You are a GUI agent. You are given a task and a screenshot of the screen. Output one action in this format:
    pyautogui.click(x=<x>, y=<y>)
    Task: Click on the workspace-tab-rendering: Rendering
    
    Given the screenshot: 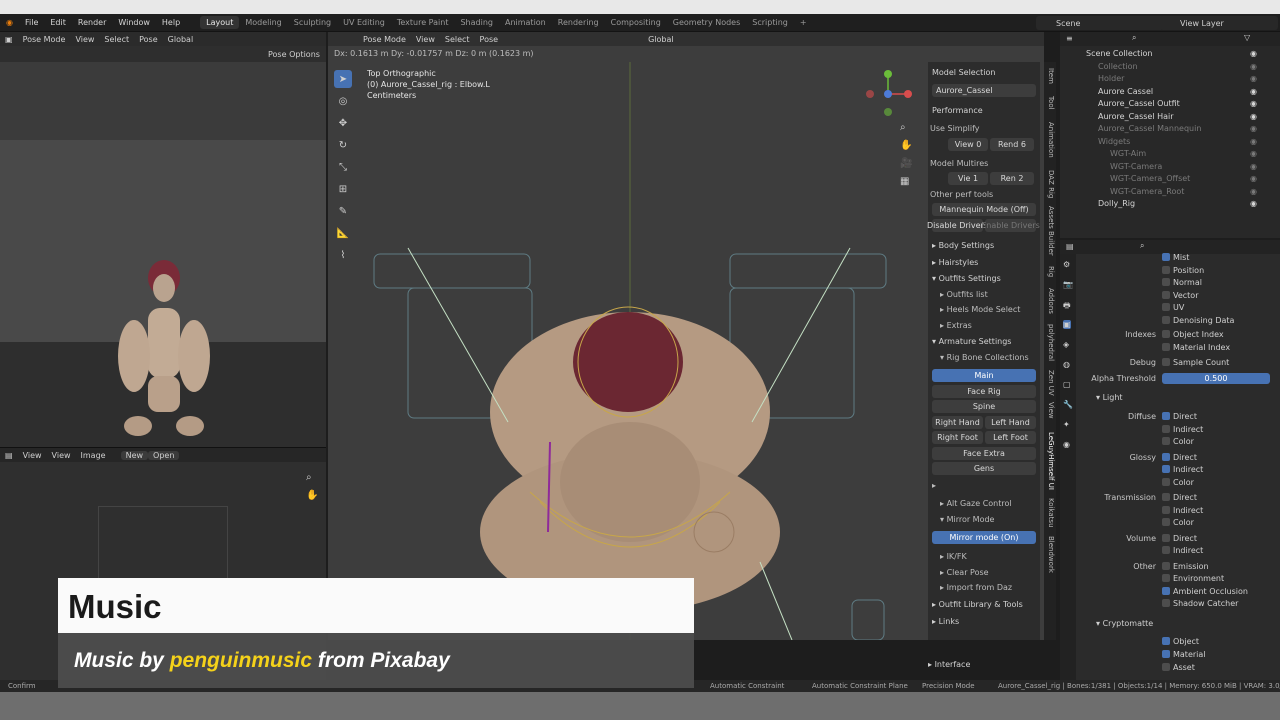 What is the action you would take?
    pyautogui.click(x=578, y=22)
    